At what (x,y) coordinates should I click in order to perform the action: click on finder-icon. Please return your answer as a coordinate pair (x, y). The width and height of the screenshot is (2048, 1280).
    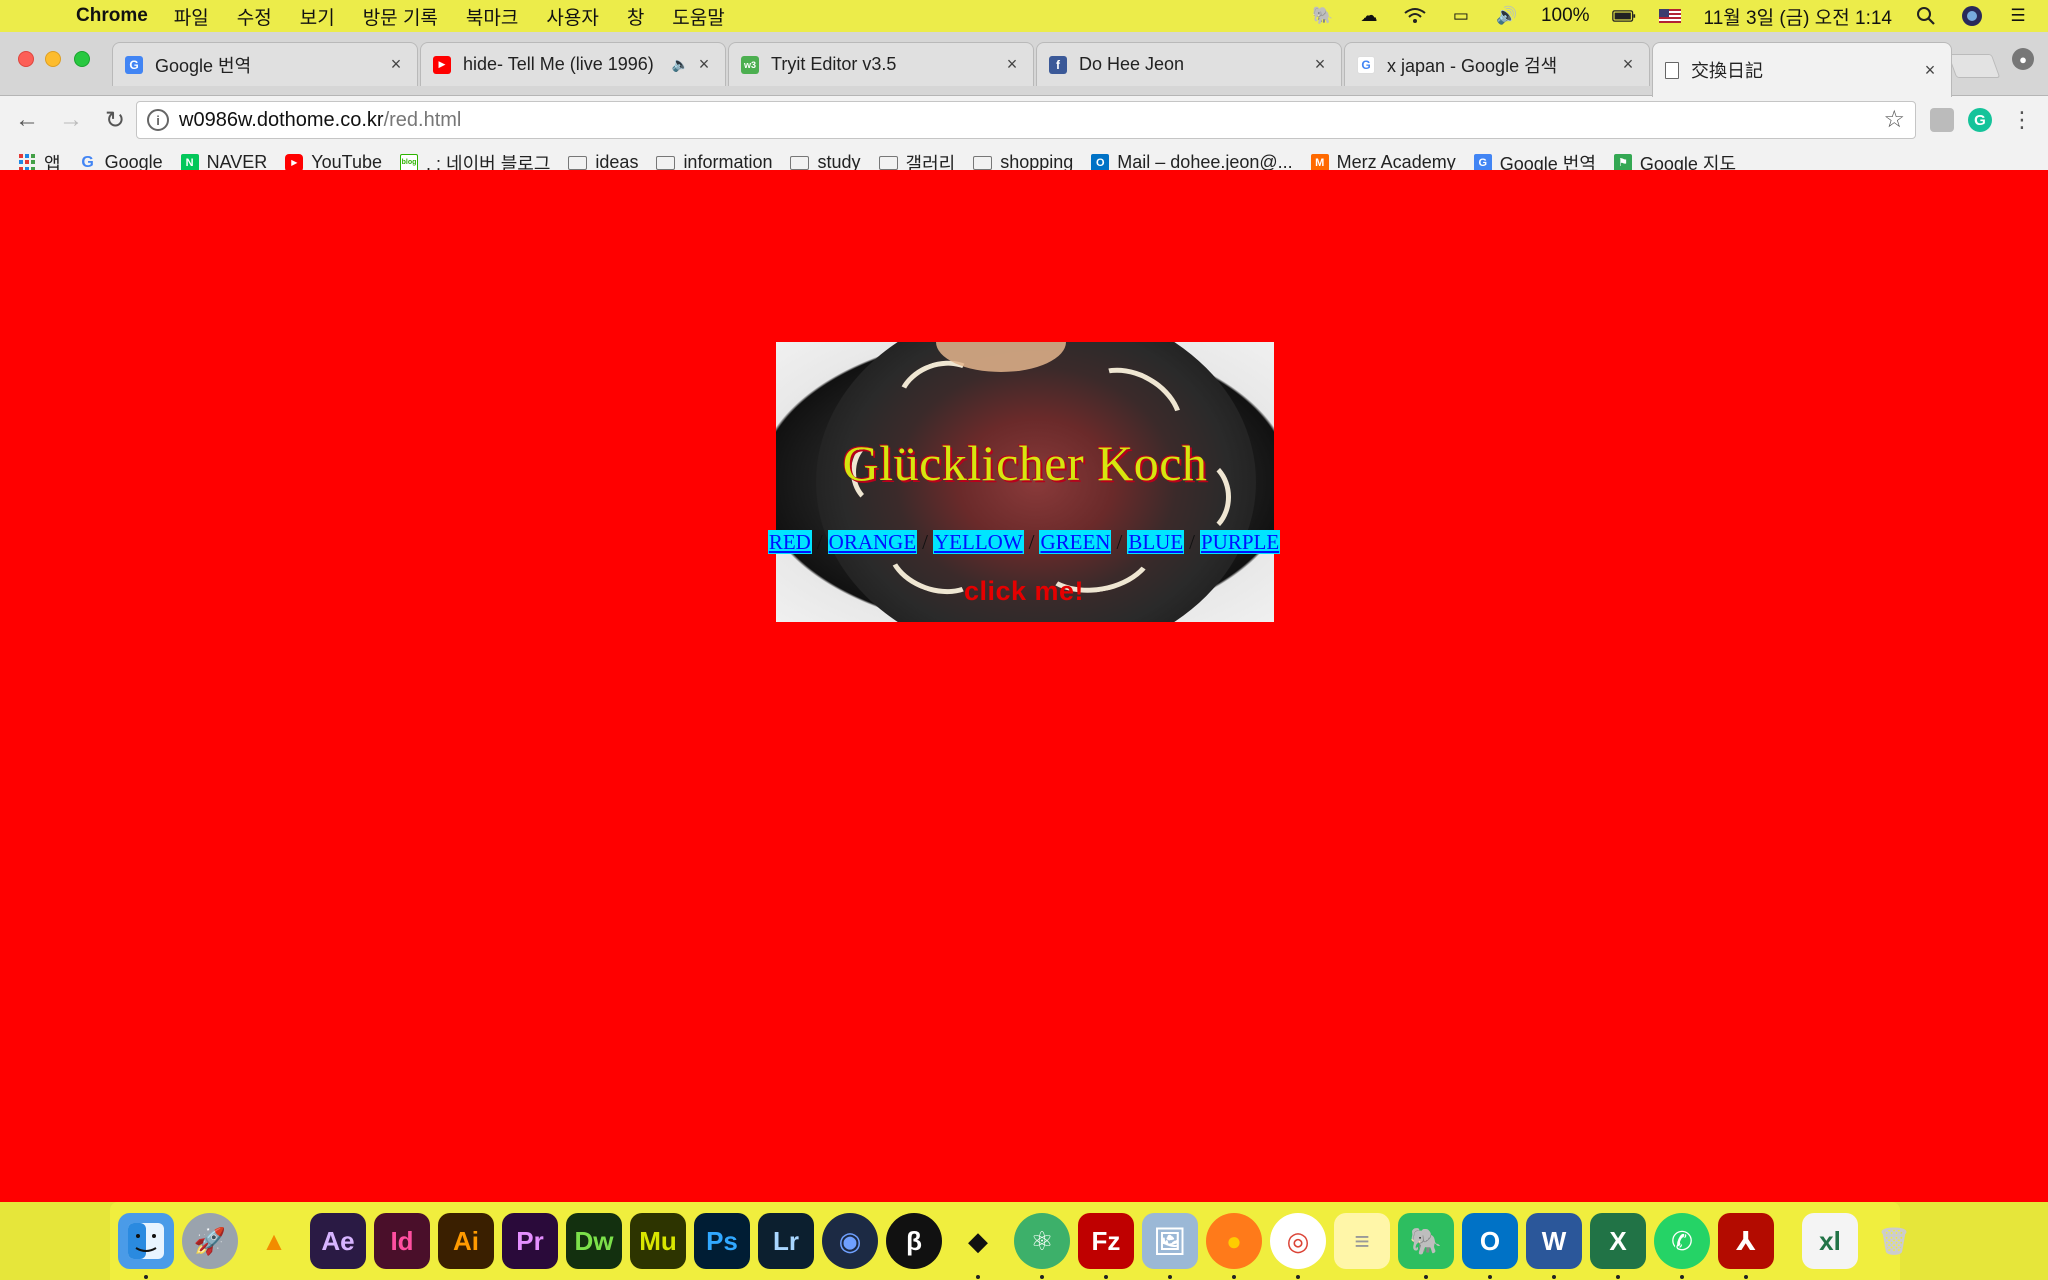
    Looking at the image, I should click on (146, 1246).